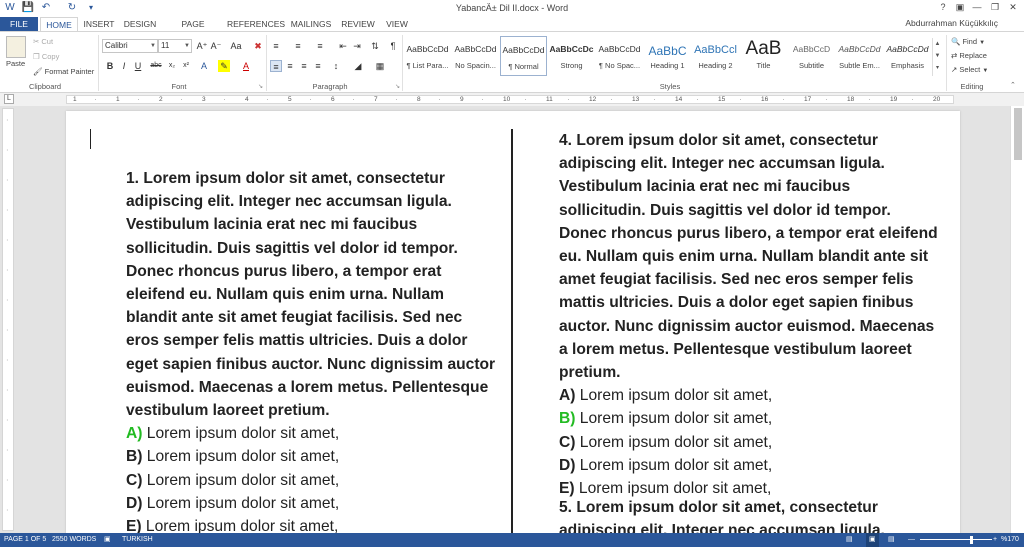  What do you see at coordinates (667, 56) in the screenshot?
I see `style-heading-1: AaBbC Heading 1` at bounding box center [667, 56].